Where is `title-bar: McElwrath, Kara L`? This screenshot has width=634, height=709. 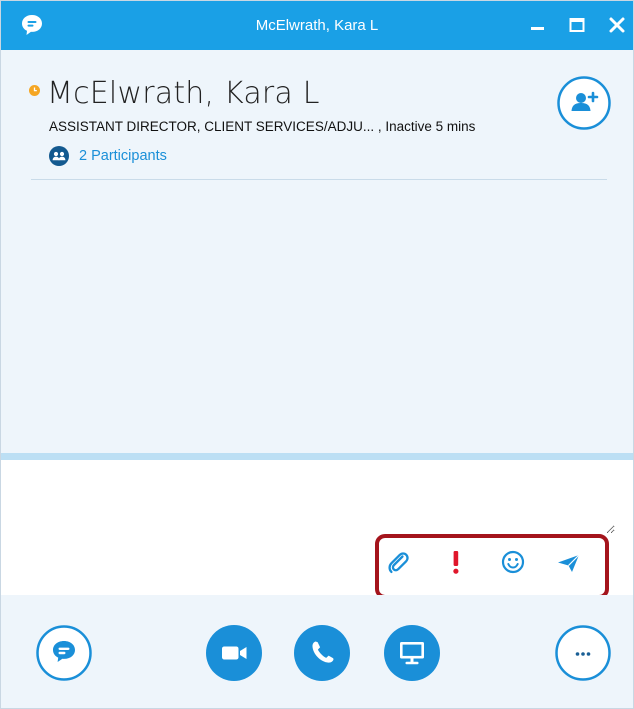 title-bar: McElwrath, Kara L is located at coordinates (317, 25).